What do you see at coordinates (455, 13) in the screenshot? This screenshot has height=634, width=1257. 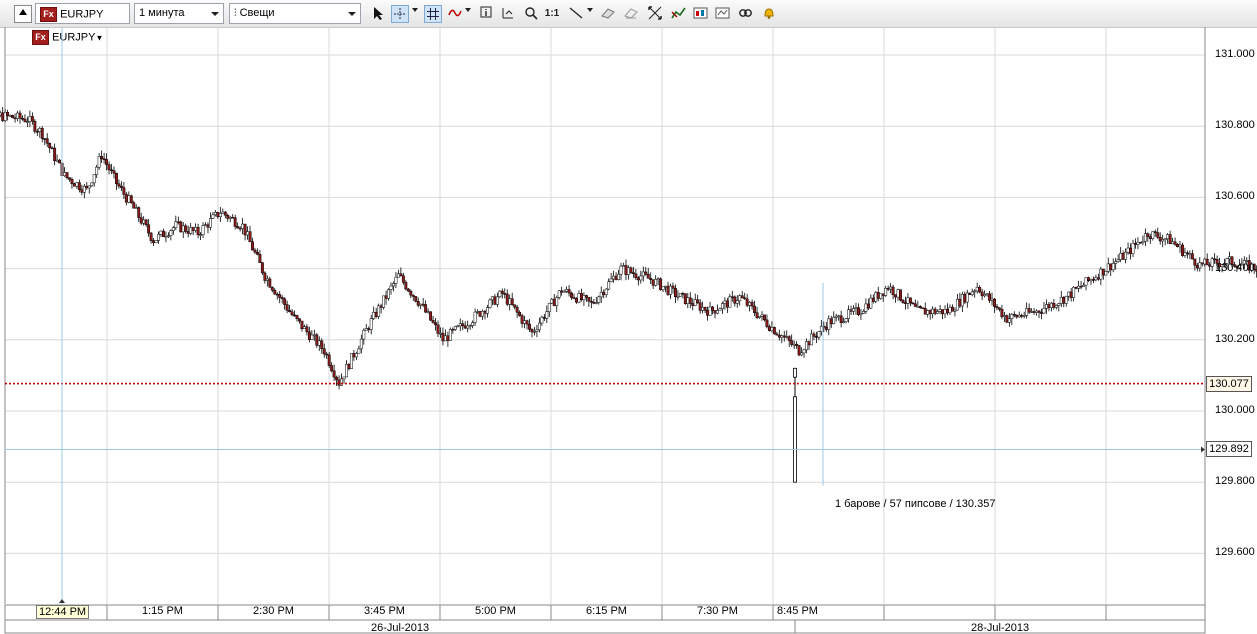 I see `wave-indicator-icon` at bounding box center [455, 13].